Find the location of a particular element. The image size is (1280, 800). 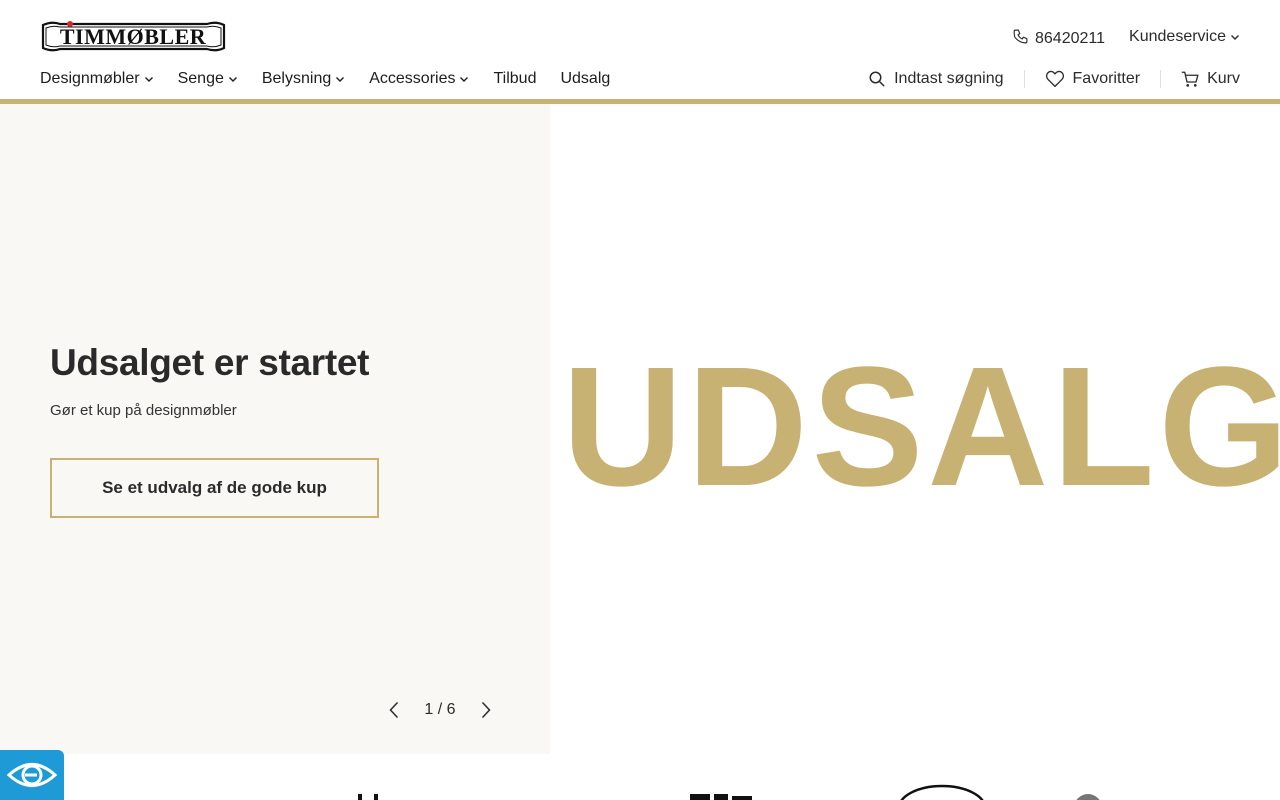

hero-title: Udsalget er startet is located at coordinates (210, 362).